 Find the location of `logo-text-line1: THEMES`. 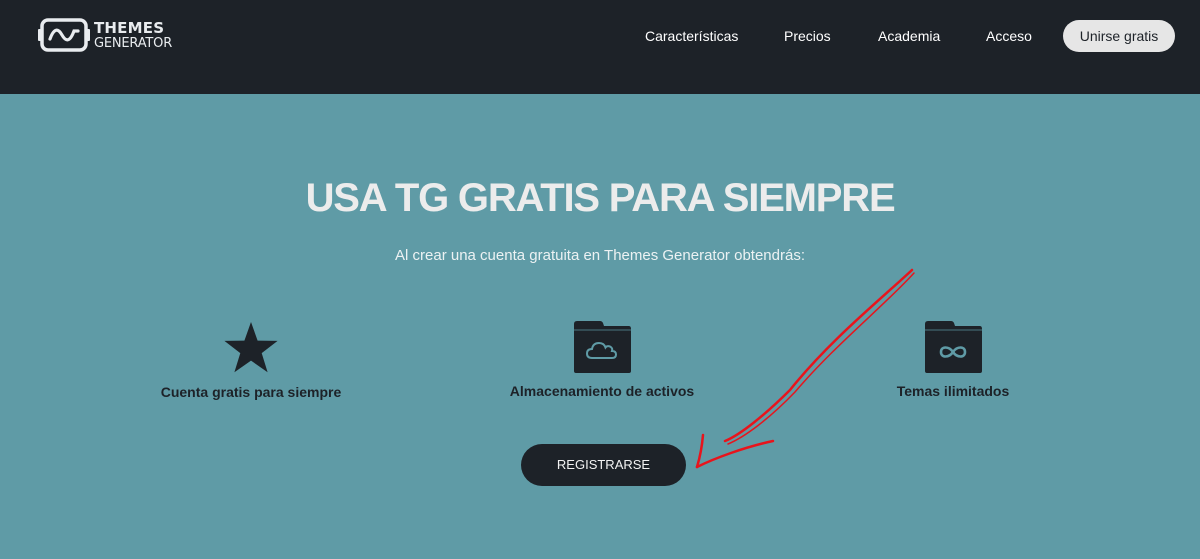

logo-text-line1: THEMES is located at coordinates (129, 27).